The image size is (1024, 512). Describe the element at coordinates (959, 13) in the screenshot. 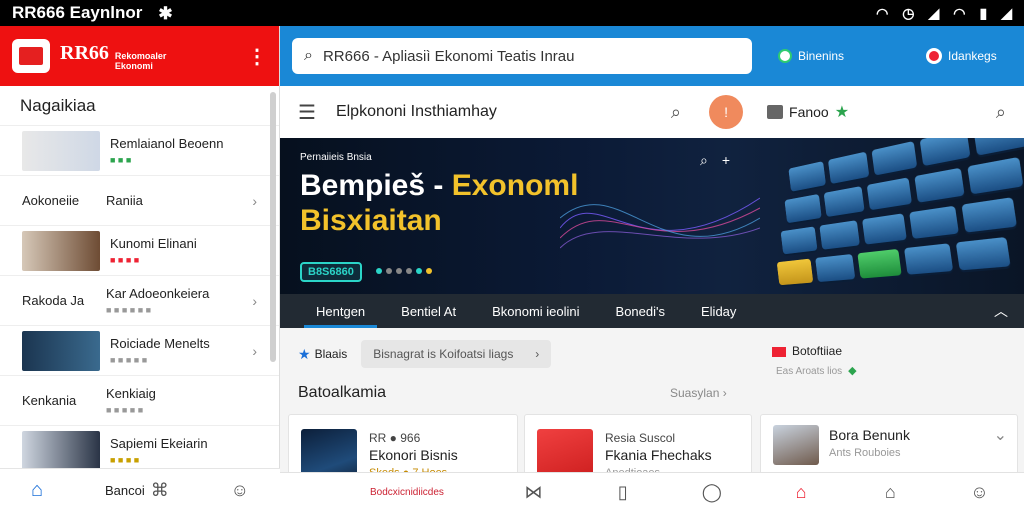

I see `wifi-icon-2: ◠` at that location.